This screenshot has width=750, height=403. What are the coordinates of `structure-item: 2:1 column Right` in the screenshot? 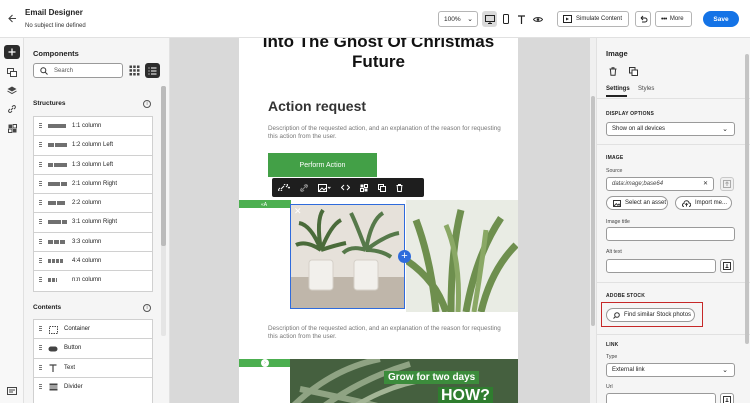 It's located at (93, 185).